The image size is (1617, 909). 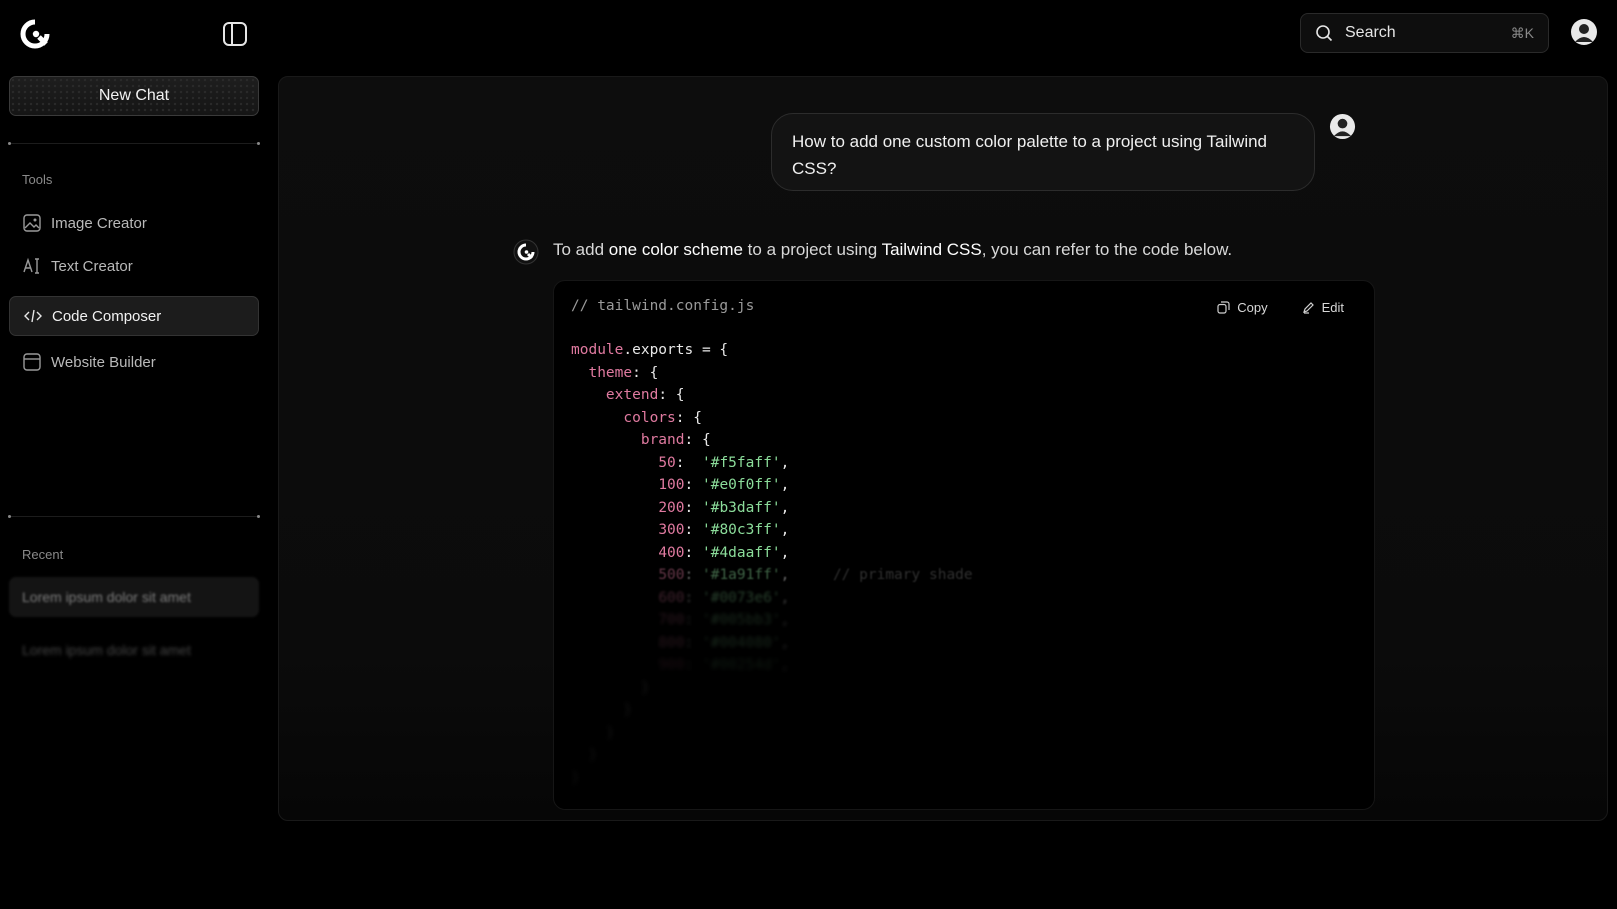 I want to click on assistant-emphasis: one color scheme, so click(x=675, y=249).